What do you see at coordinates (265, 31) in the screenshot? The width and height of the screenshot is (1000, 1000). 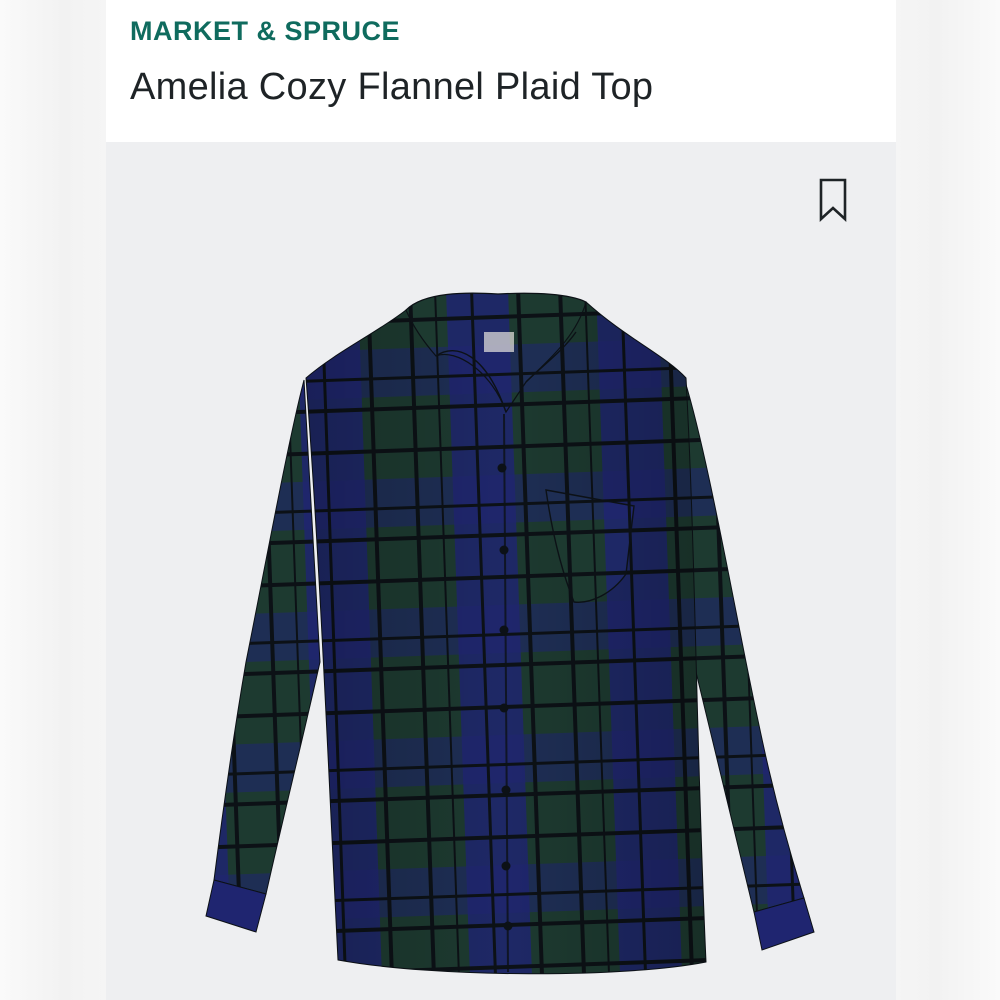 I see `brand-name: MARKET & SPRUCE` at bounding box center [265, 31].